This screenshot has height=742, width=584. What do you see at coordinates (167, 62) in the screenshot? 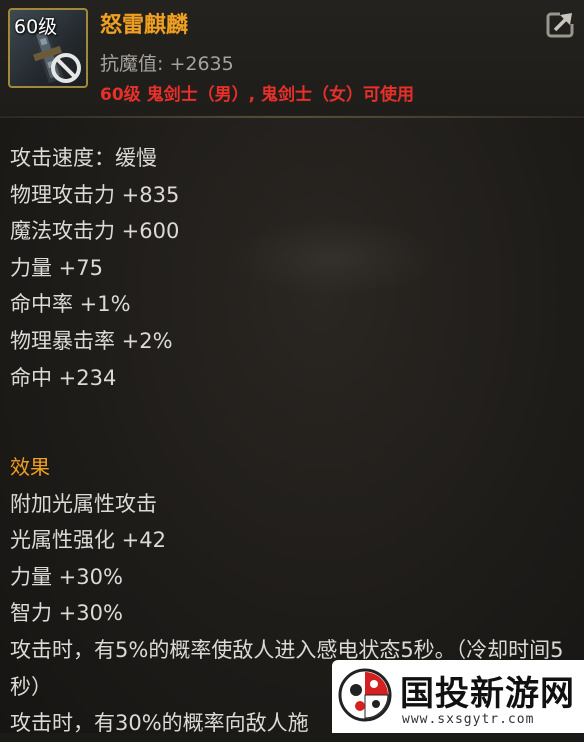
I see `magic-resist-line: 抗魔值: +2635` at bounding box center [167, 62].